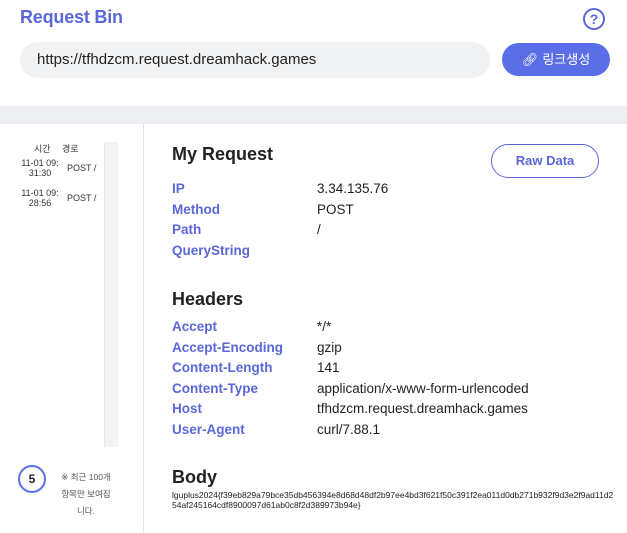 This screenshot has width=627, height=533. What do you see at coordinates (566, 59) in the screenshot?
I see `generate-link-label: 링크생성` at bounding box center [566, 59].